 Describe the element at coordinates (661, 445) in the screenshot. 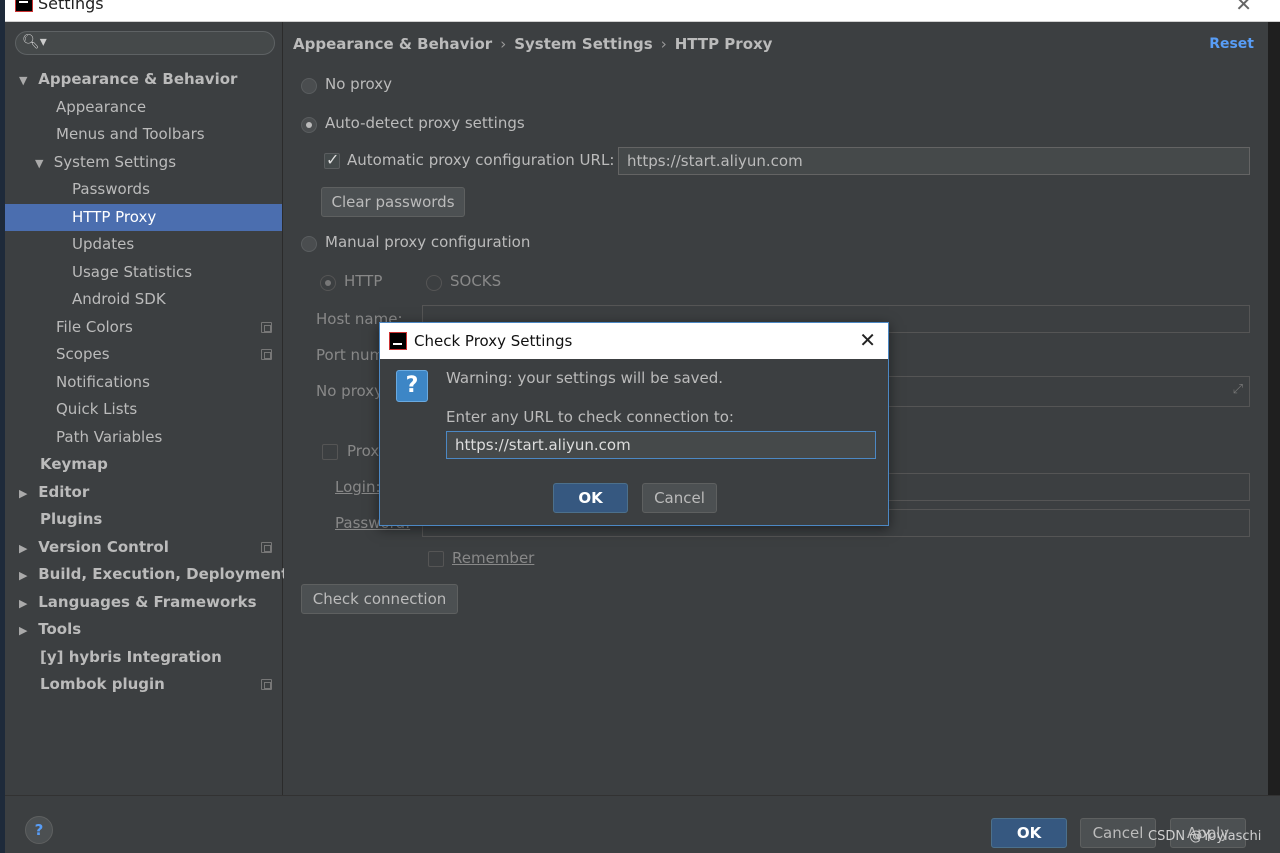

I see `check-url-input: https://start.aliyun.com` at that location.